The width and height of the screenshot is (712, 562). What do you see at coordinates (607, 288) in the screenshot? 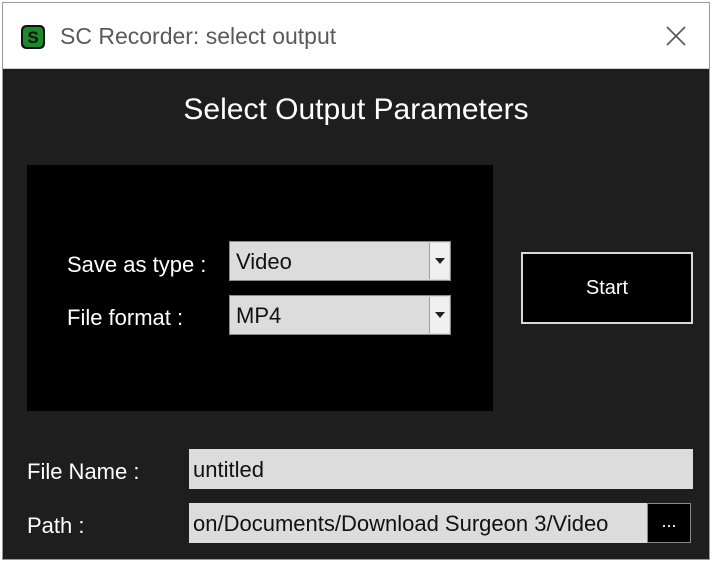
I see `start-button: Start` at bounding box center [607, 288].